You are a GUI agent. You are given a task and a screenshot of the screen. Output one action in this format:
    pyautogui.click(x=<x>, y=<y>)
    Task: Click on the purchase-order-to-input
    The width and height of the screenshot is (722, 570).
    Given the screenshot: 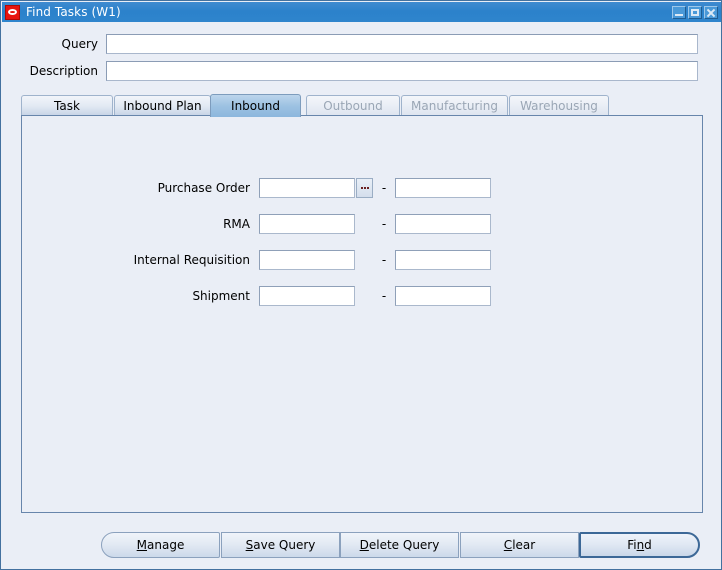 What is the action you would take?
    pyautogui.click(x=443, y=188)
    